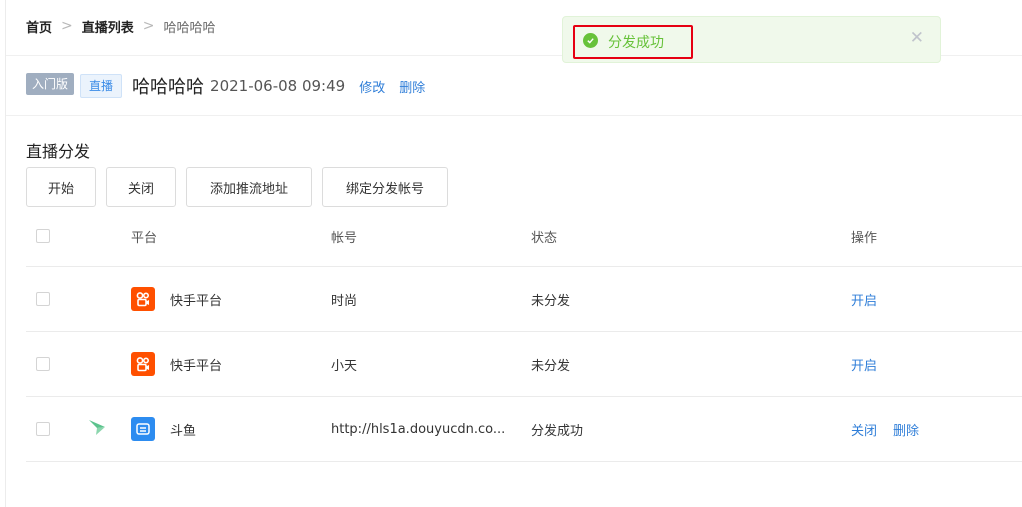 The height and width of the screenshot is (507, 1022). Describe the element at coordinates (143, 429) in the screenshot. I see `douyu-icon` at that location.